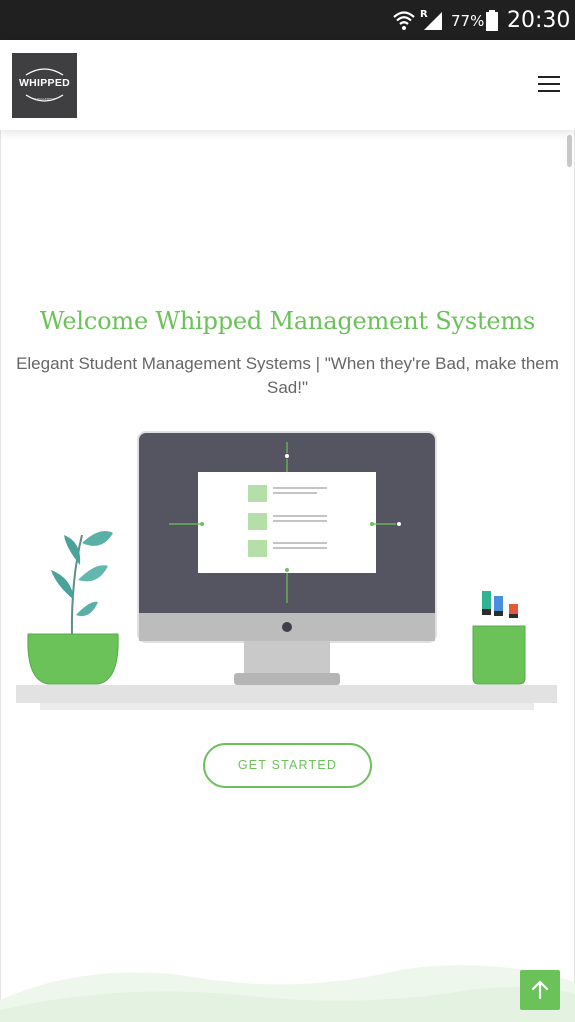 This screenshot has width=575, height=1022. I want to click on logo-subtext: MANAGEMENT, so click(45, 99).